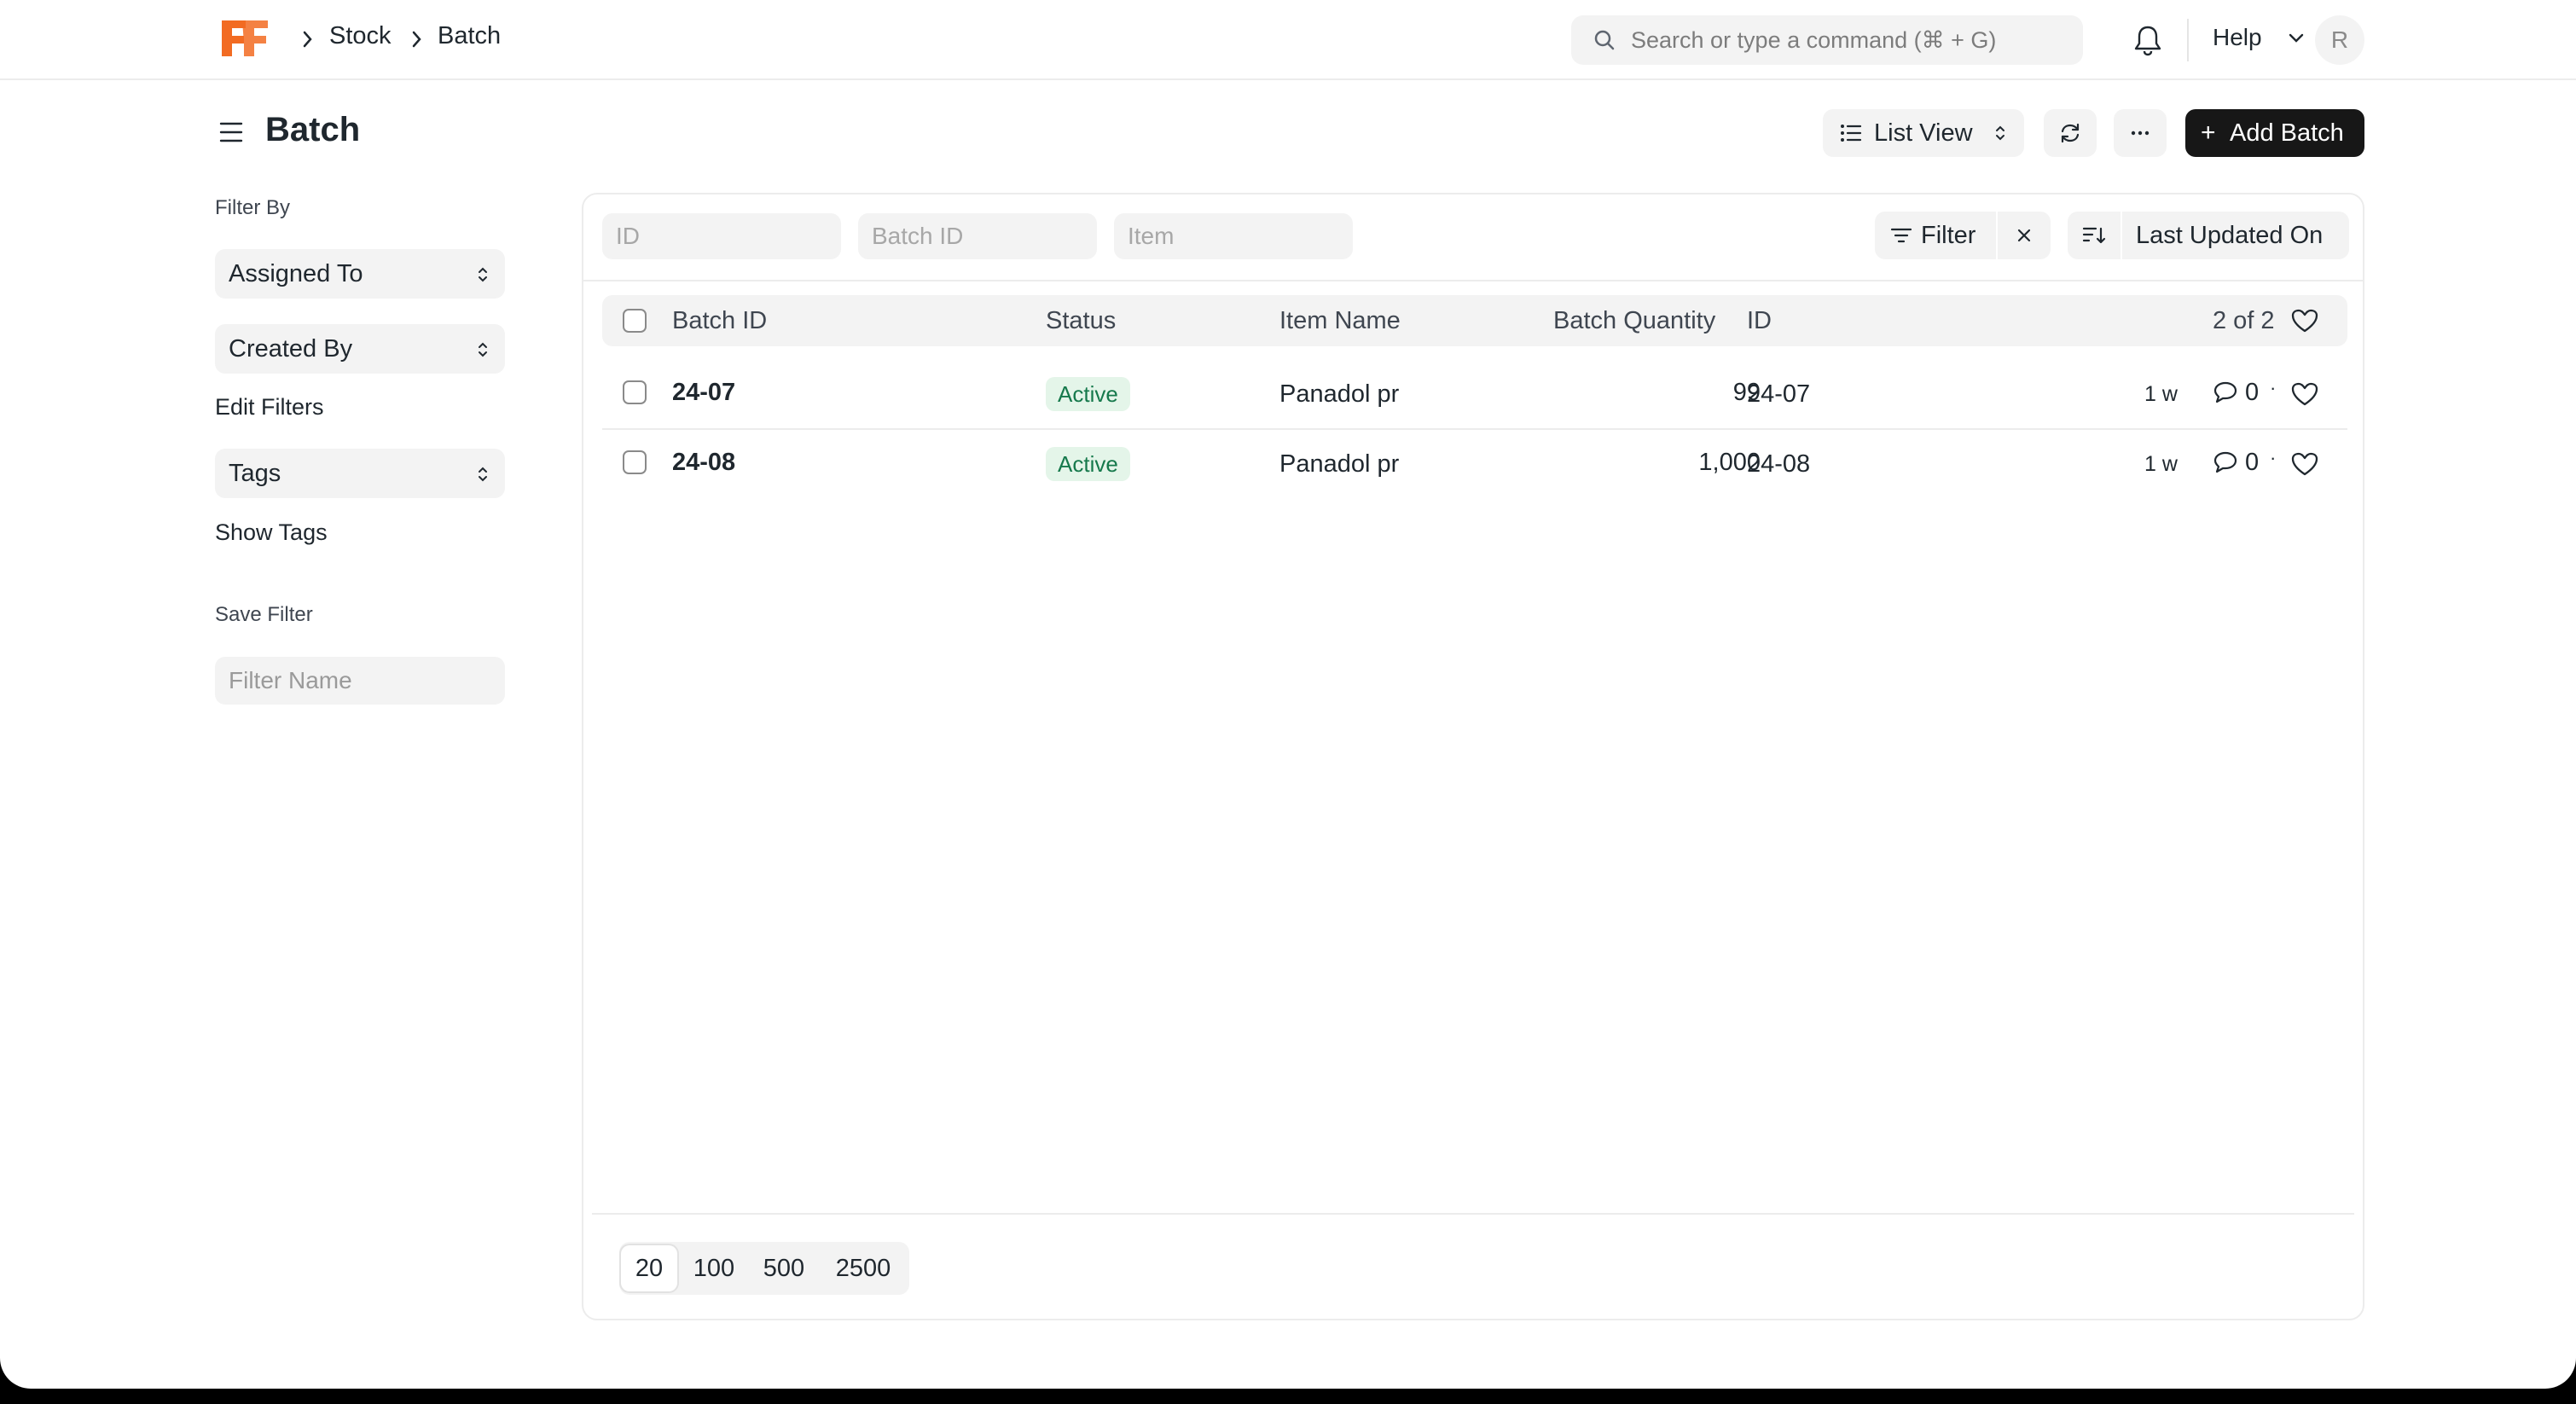 The height and width of the screenshot is (1404, 2576). Describe the element at coordinates (271, 532) in the screenshot. I see `show-tags-link: Show Tags` at that location.